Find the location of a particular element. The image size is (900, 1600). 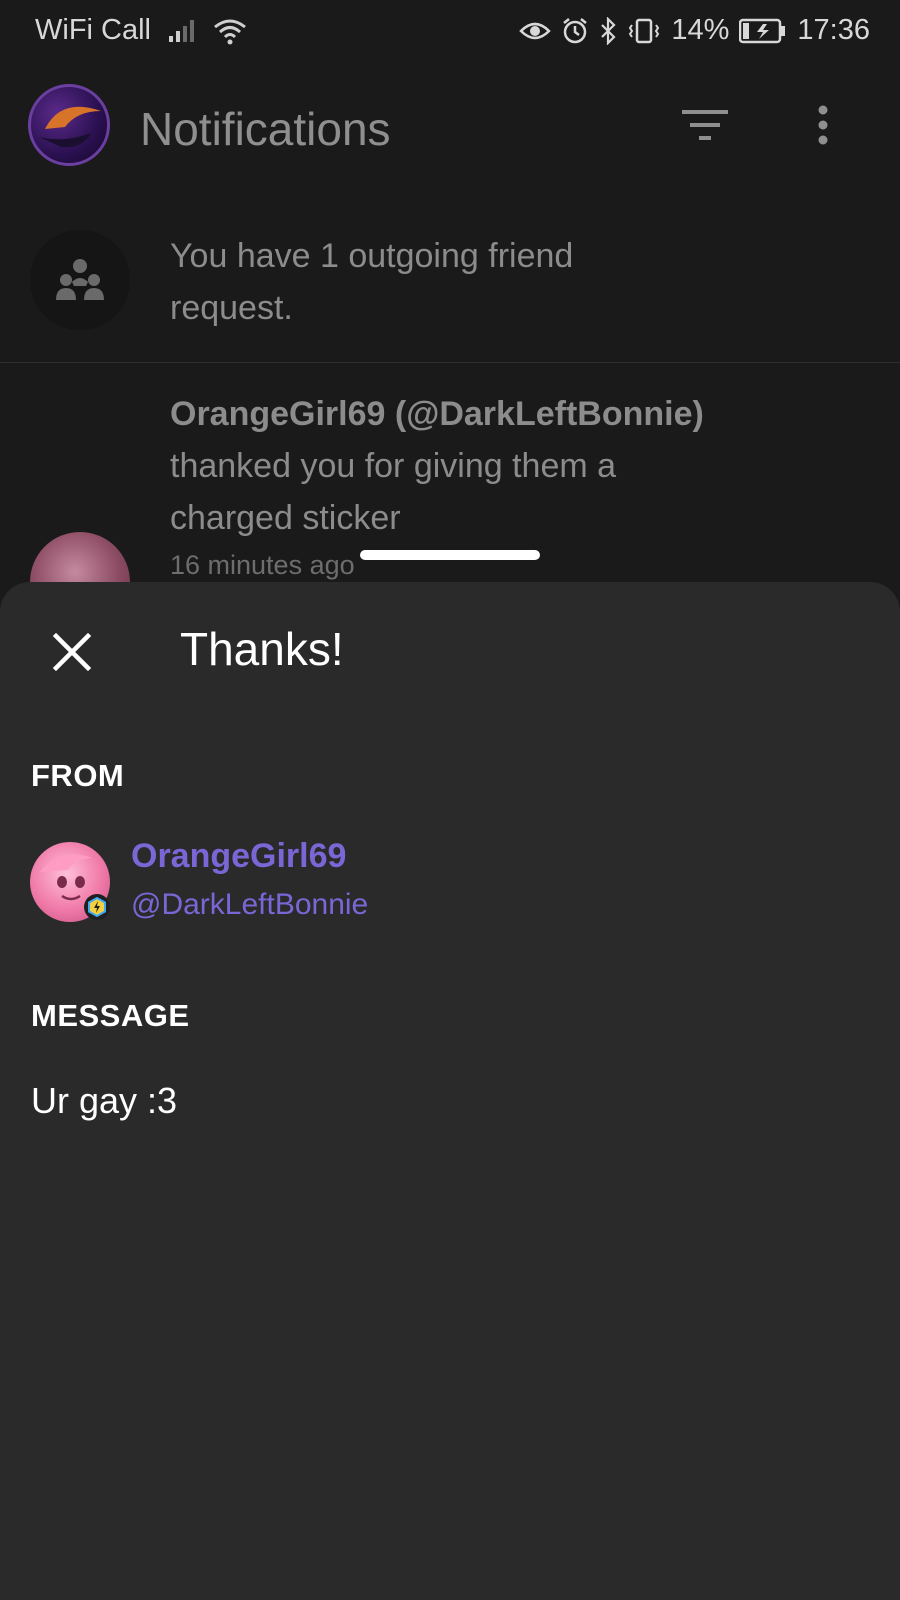

notification-line: thanked you for giving them a is located at coordinates (393, 466).